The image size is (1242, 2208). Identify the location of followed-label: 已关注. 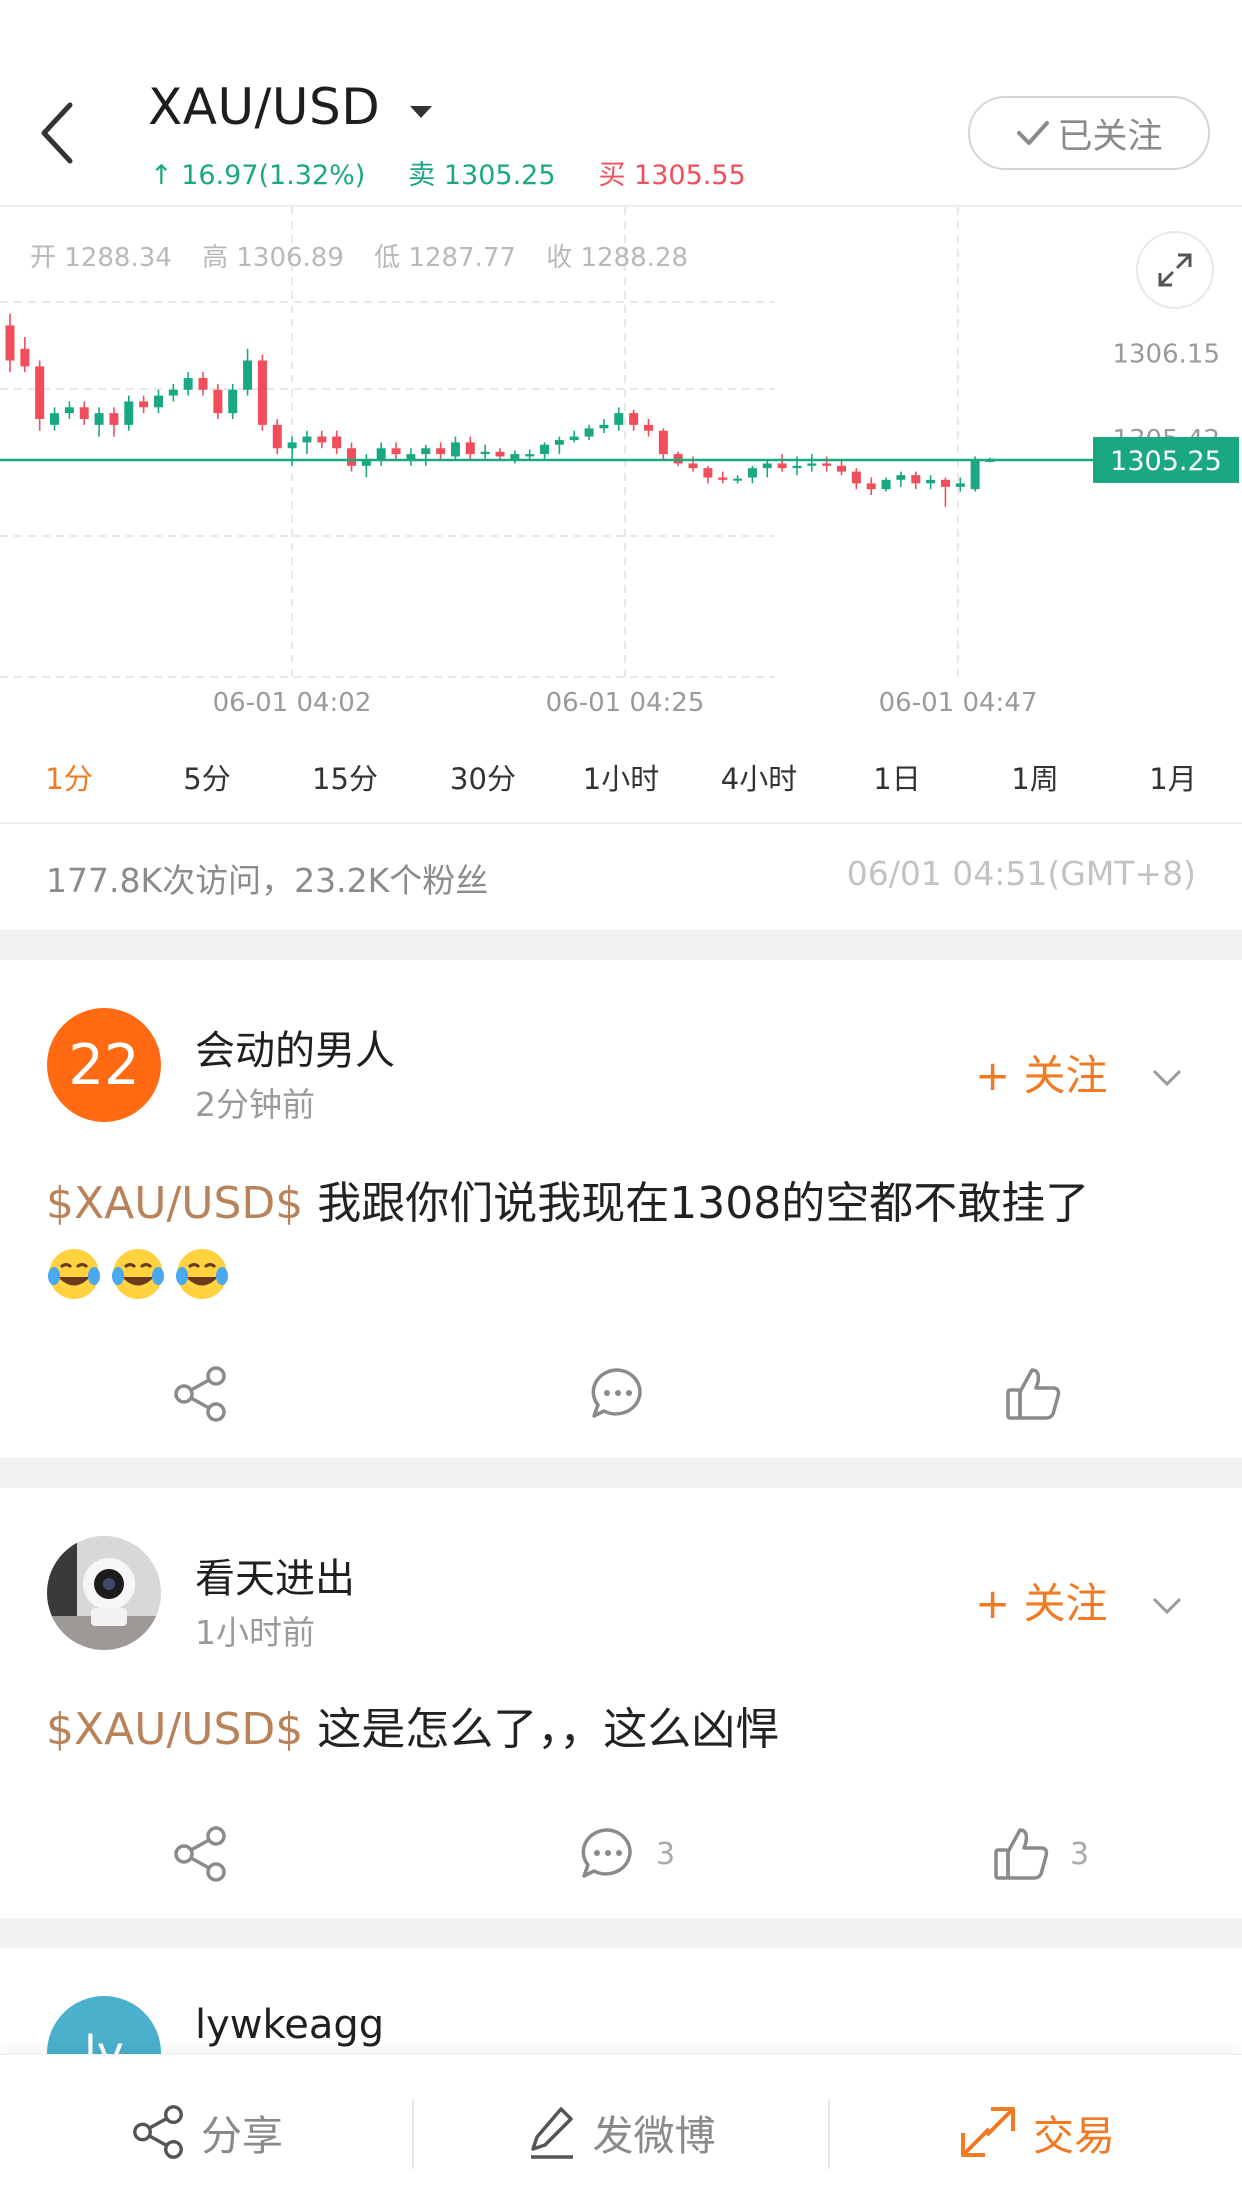
(1110, 136).